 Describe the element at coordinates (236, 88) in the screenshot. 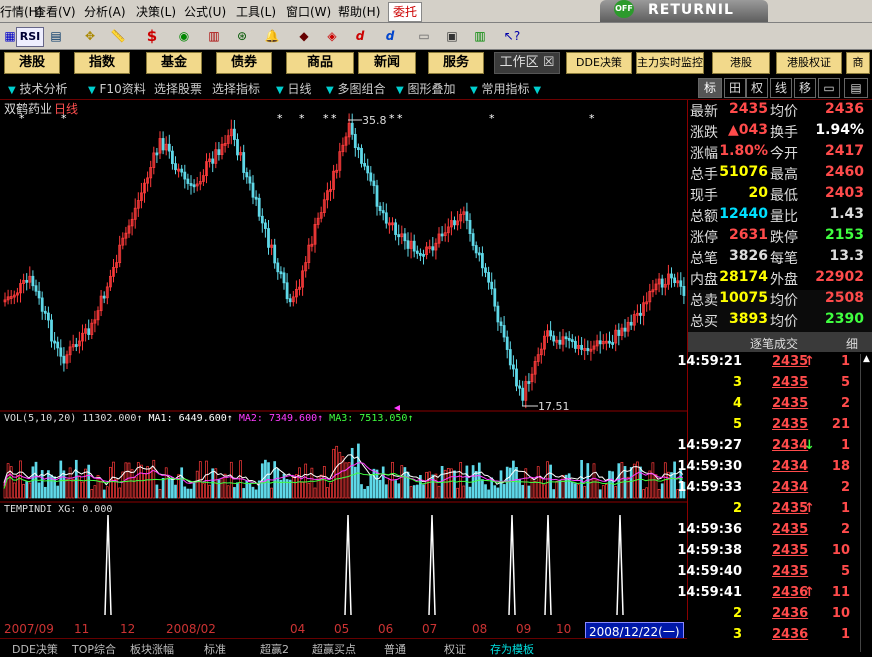

I see `tab-select-indicator: 选择指标` at that location.